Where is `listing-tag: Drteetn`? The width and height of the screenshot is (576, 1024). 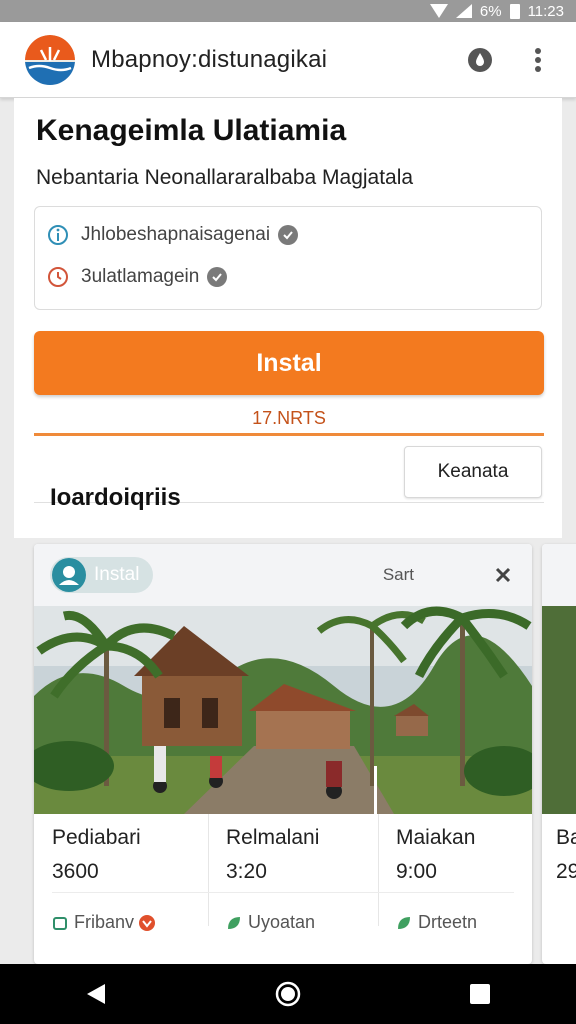 listing-tag: Drteetn is located at coordinates (436, 922).